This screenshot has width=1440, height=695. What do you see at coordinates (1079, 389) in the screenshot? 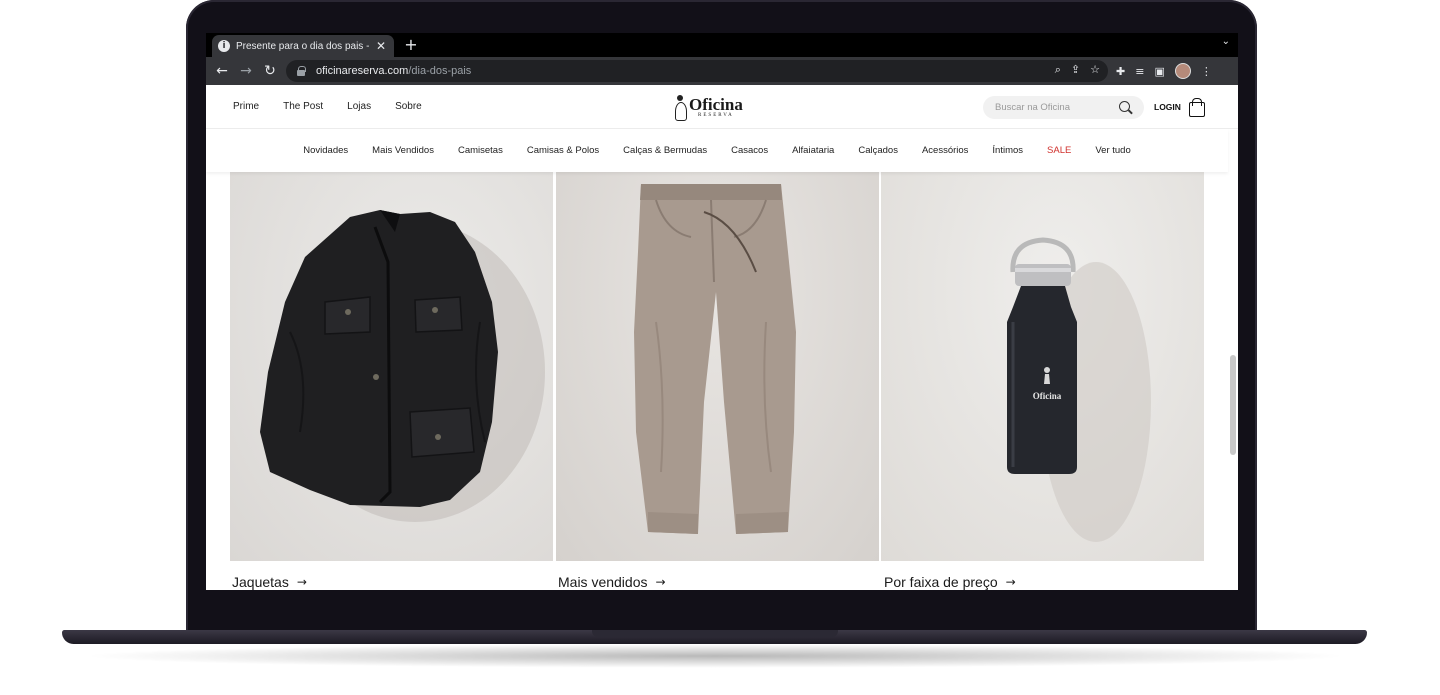
I see `bottle-image: Oficina` at bounding box center [1079, 389].